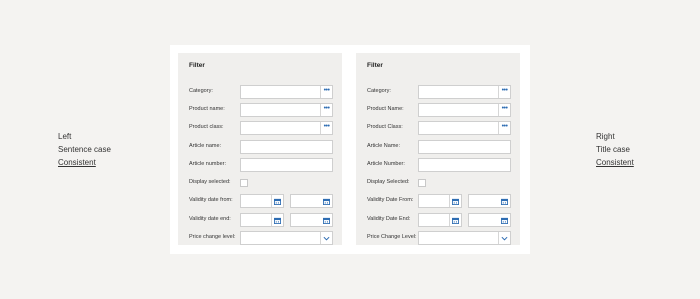  What do you see at coordinates (205, 146) in the screenshot?
I see `article-name-label: Article name:` at bounding box center [205, 146].